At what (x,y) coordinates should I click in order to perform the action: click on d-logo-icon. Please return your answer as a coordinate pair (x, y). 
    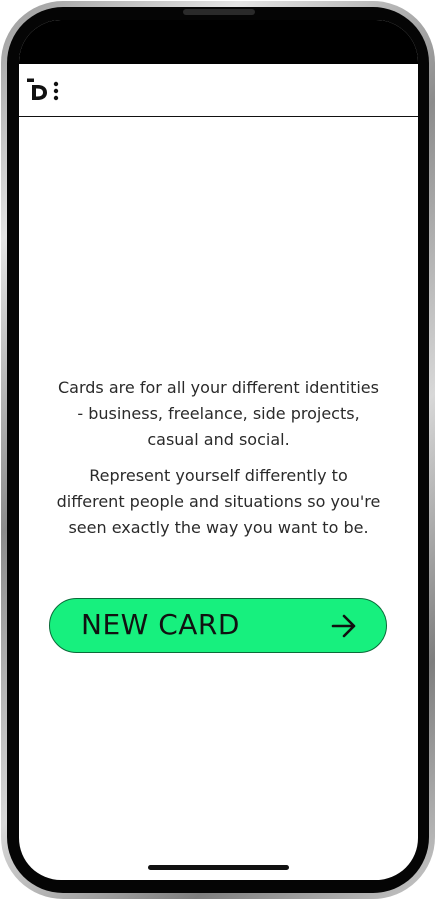
    Looking at the image, I should click on (38, 90).